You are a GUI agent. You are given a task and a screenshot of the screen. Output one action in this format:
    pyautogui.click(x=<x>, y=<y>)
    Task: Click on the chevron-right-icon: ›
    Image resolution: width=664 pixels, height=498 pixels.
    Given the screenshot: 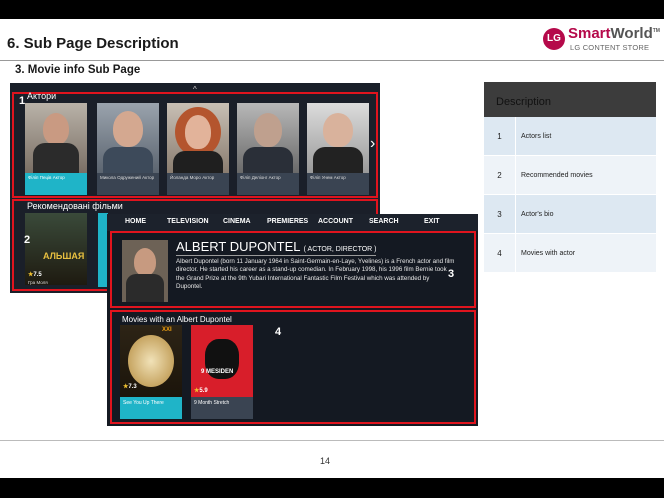 What is the action you would take?
    pyautogui.click(x=372, y=144)
    